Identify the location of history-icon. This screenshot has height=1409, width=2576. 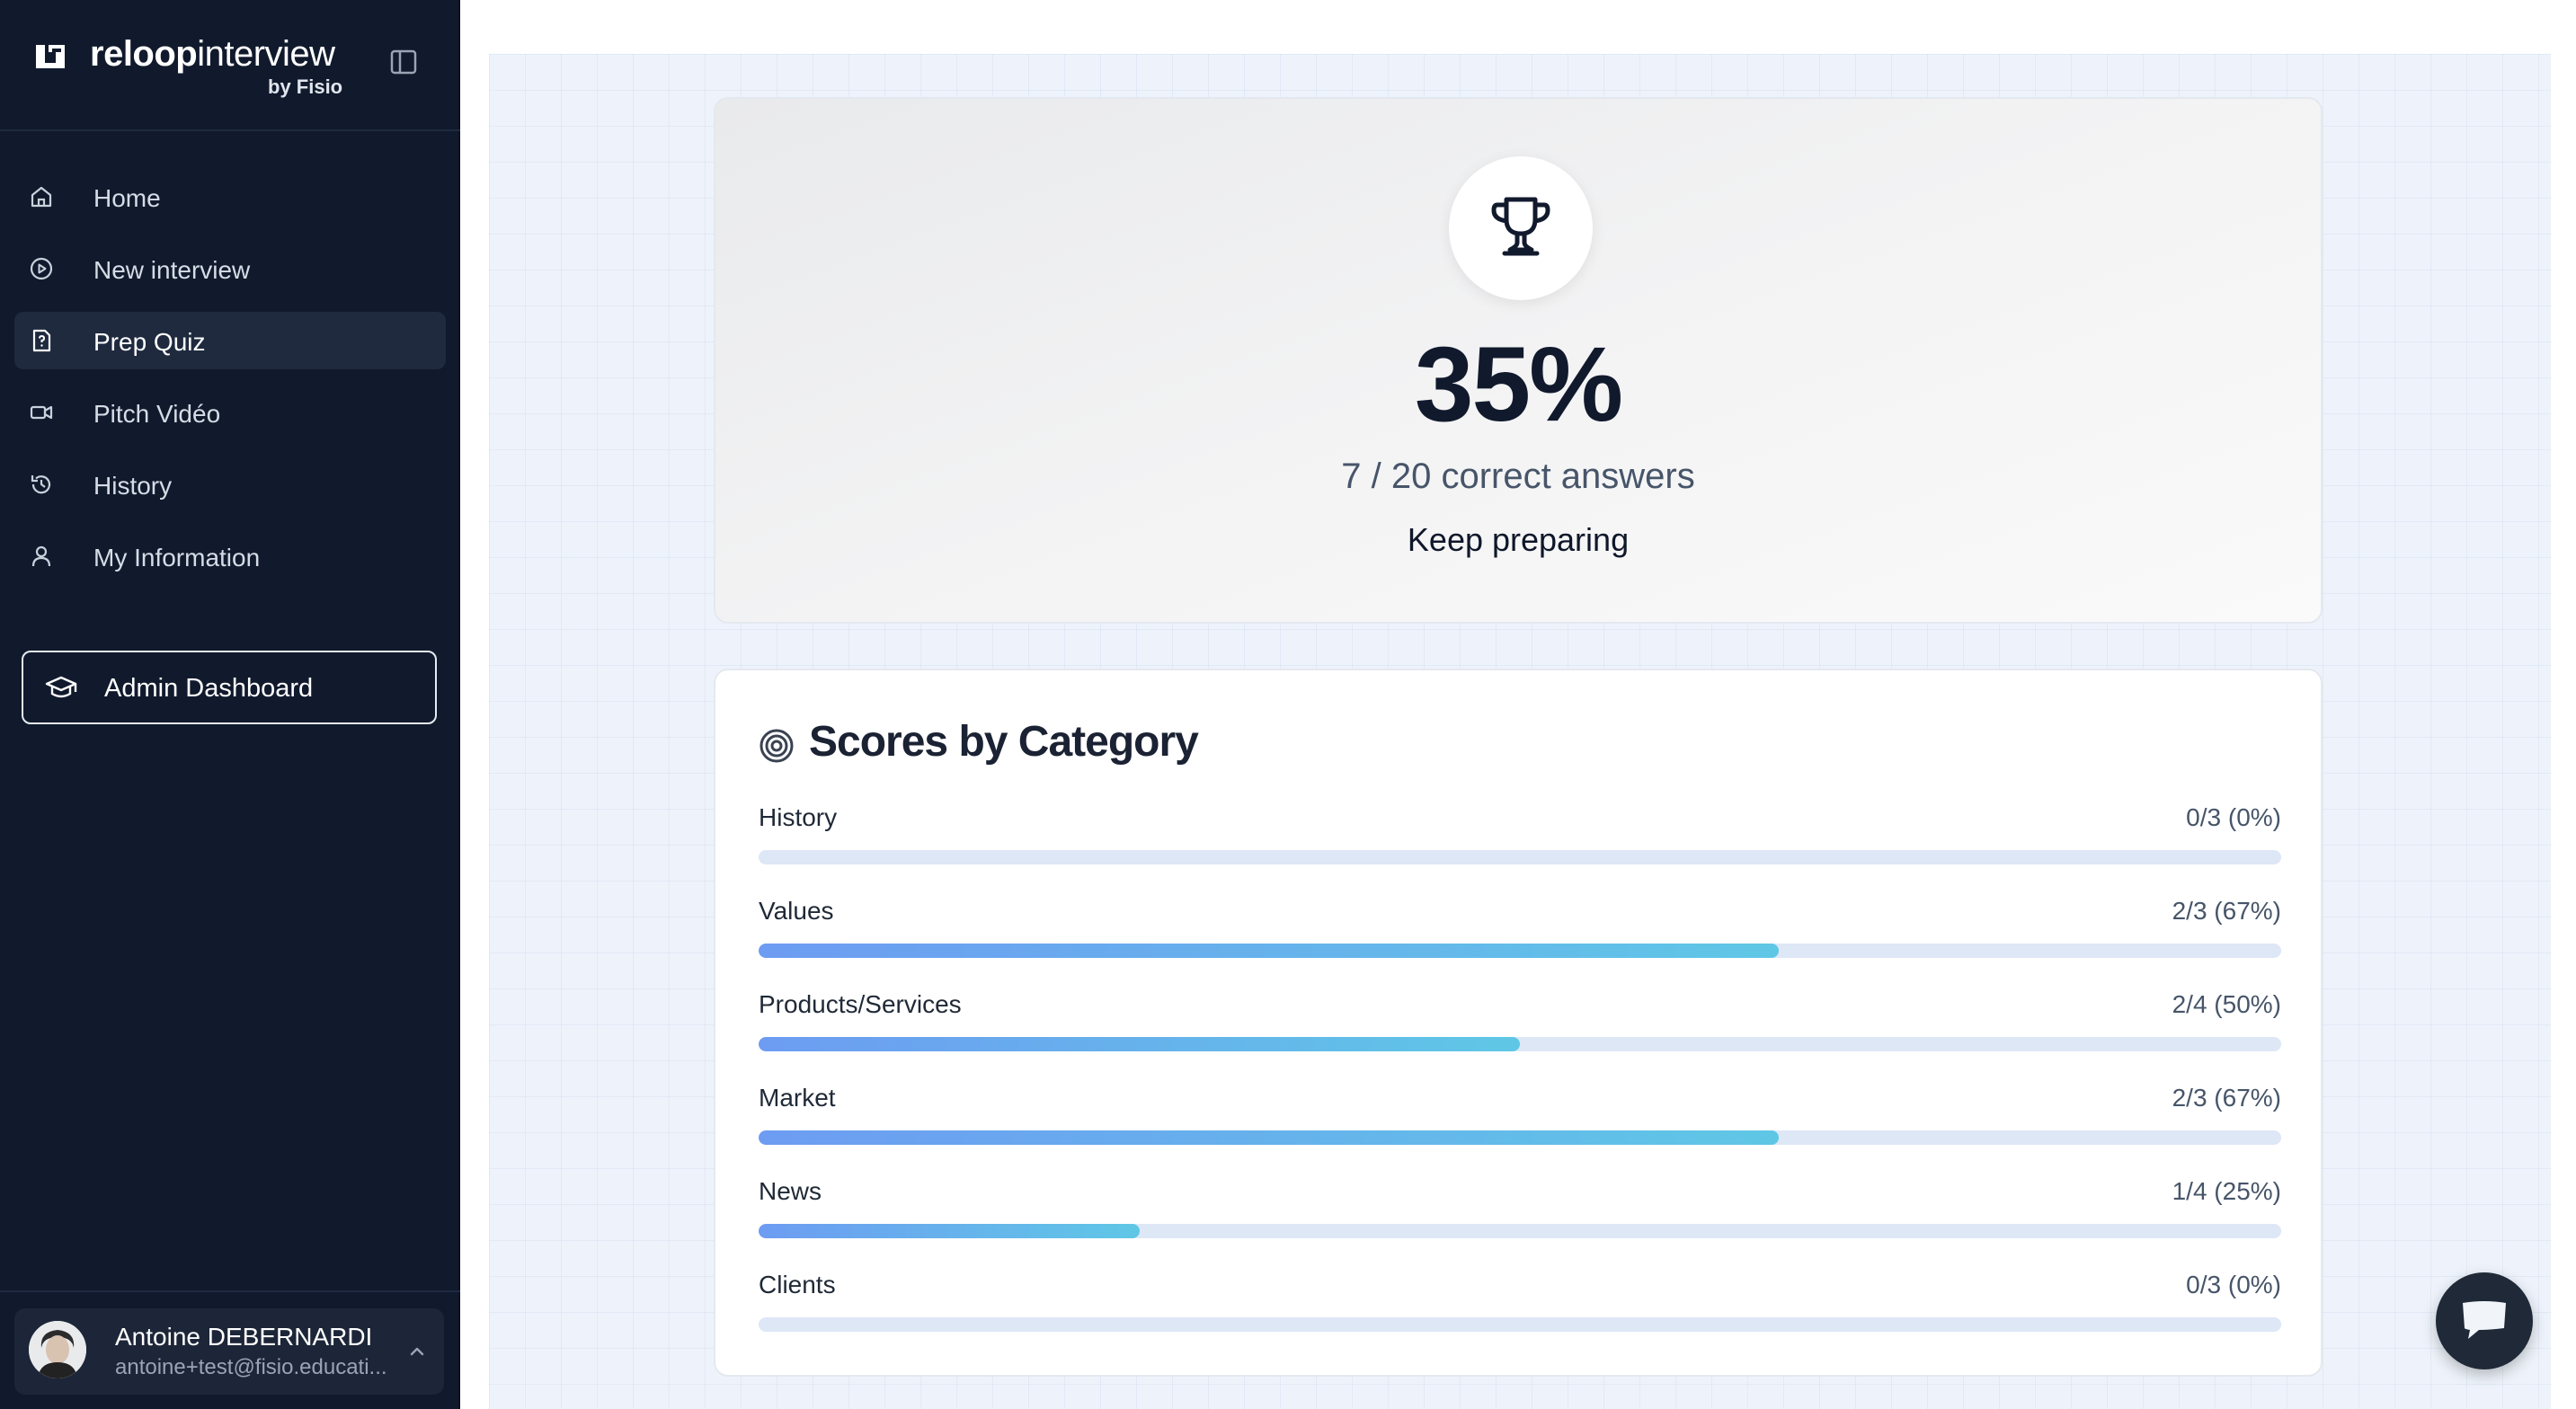
(41, 484).